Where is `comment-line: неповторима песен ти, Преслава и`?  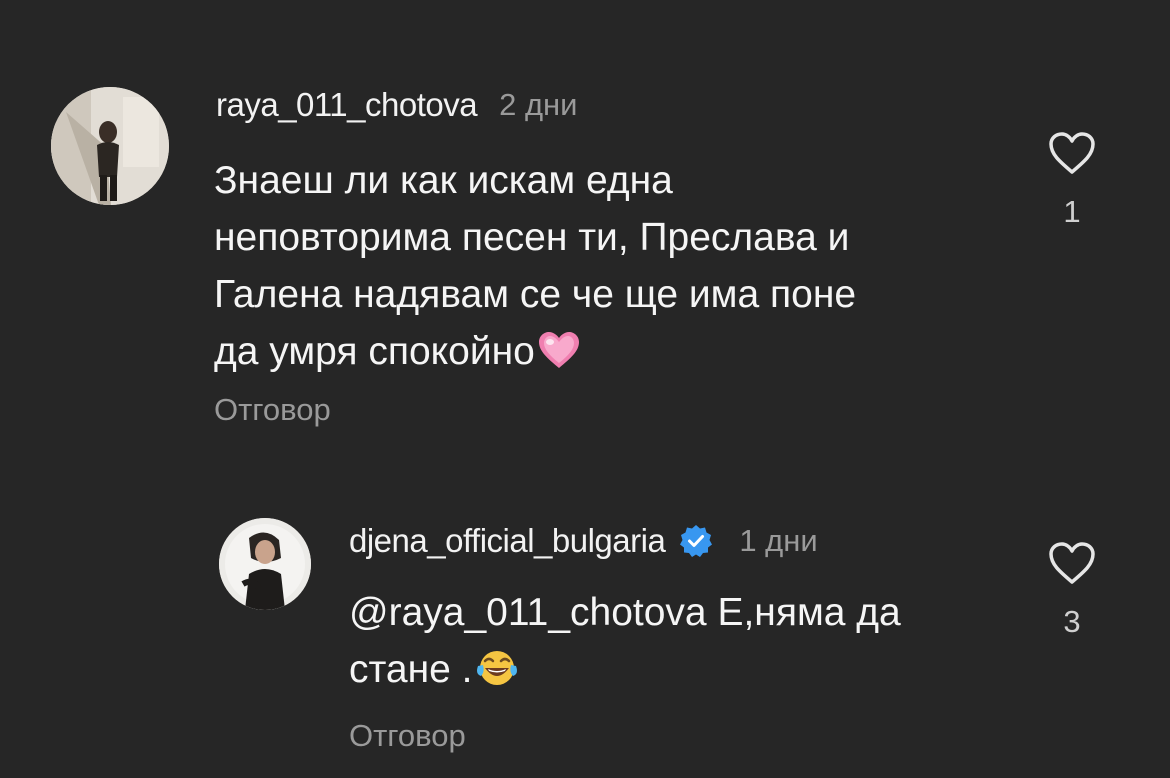
comment-line: неповторима песен ти, Преслава и is located at coordinates (532, 237).